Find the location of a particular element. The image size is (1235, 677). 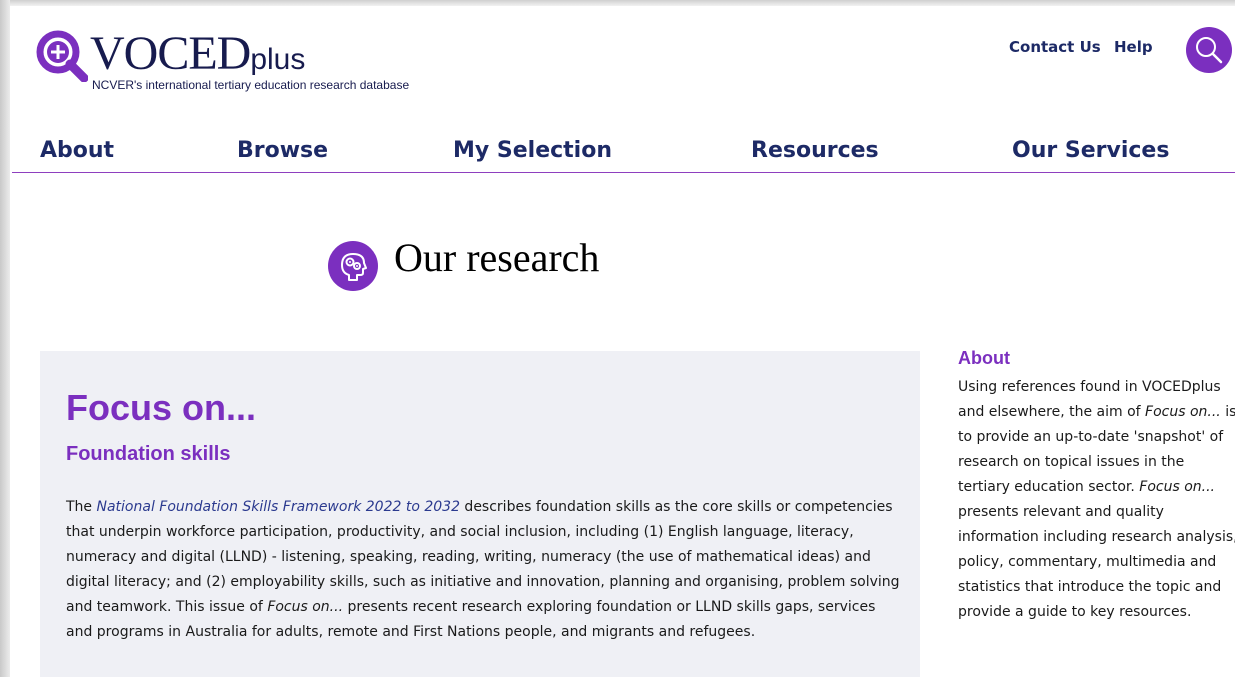

window-frame-top is located at coordinates (617, 3).